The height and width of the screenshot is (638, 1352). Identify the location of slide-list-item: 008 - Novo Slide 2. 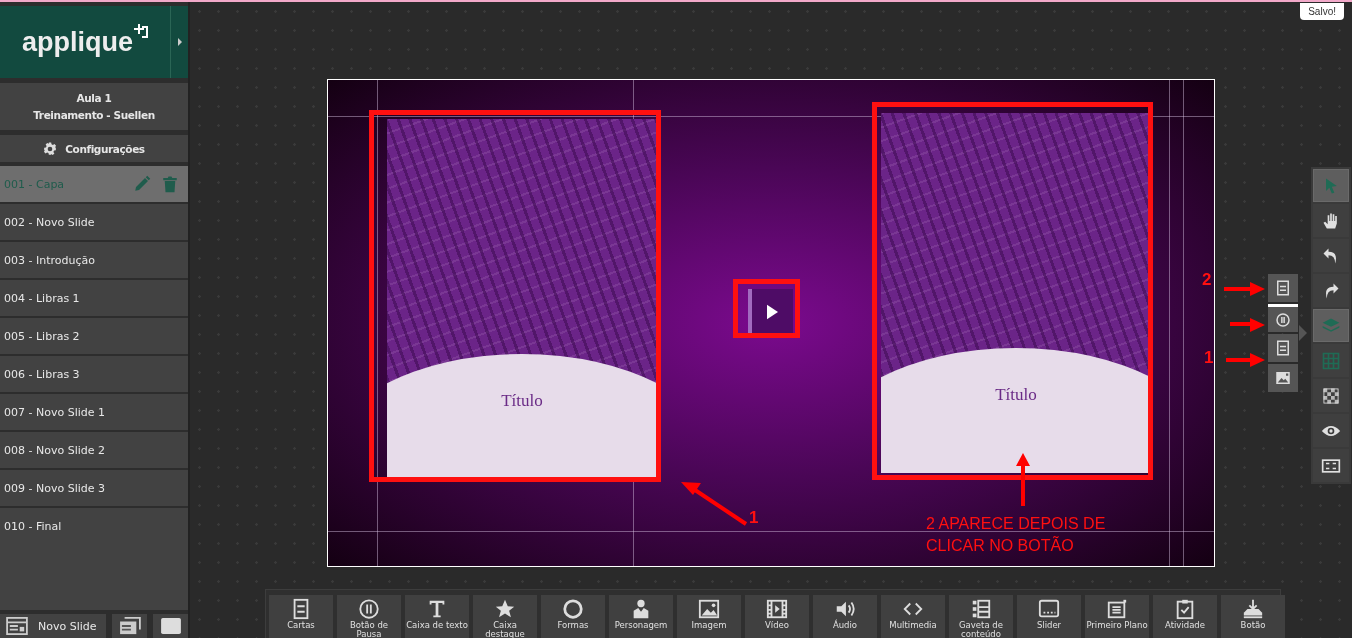
(94, 450).